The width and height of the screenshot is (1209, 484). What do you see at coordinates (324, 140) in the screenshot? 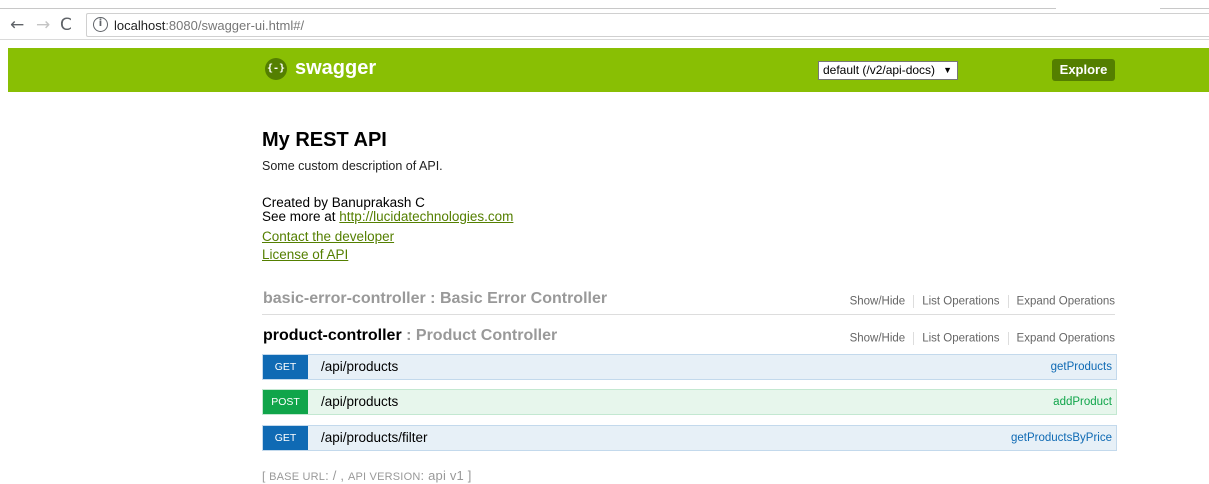
I see `api-title: My REST API` at bounding box center [324, 140].